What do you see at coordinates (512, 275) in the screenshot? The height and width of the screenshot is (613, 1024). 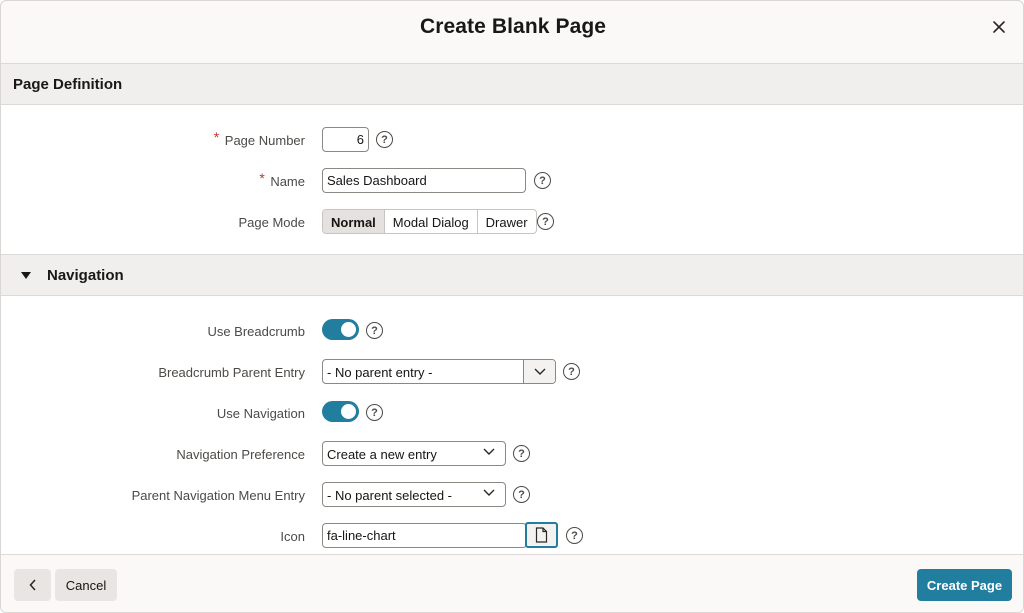 I see `navigation-header: Navigation` at bounding box center [512, 275].